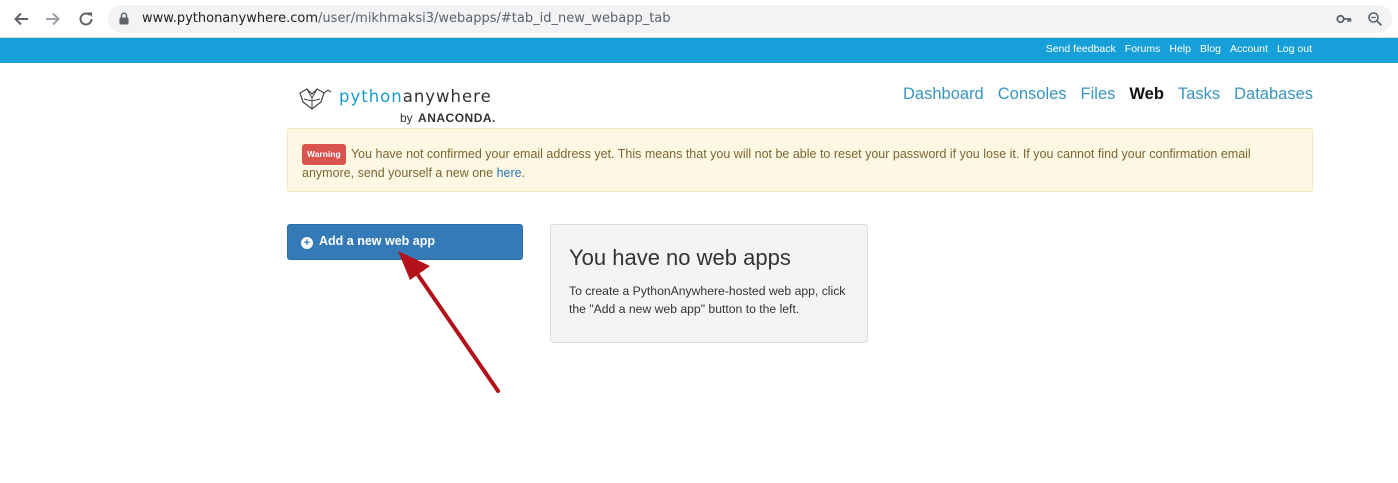  Describe the element at coordinates (1098, 94) in the screenshot. I see `nav-files: Files` at that location.